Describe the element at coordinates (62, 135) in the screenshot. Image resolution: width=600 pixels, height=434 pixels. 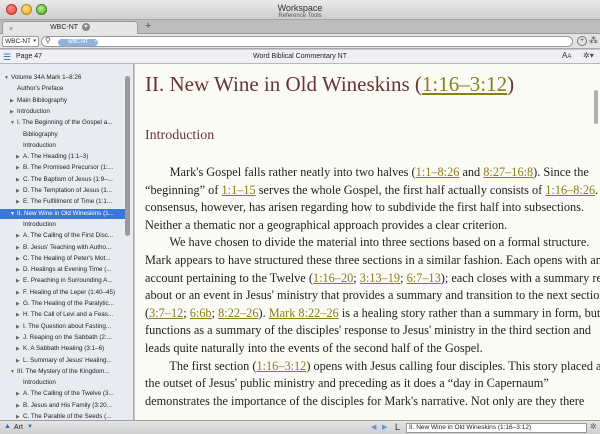
I see `toc-item: Bibliography` at that location.